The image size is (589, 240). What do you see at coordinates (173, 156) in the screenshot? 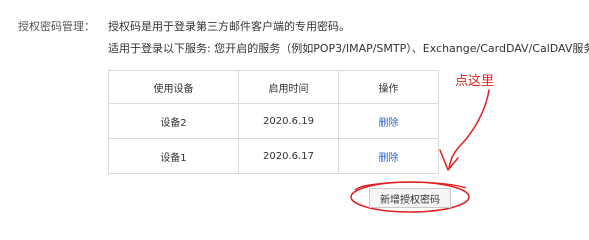
I see `device-name: 设备1` at bounding box center [173, 156].